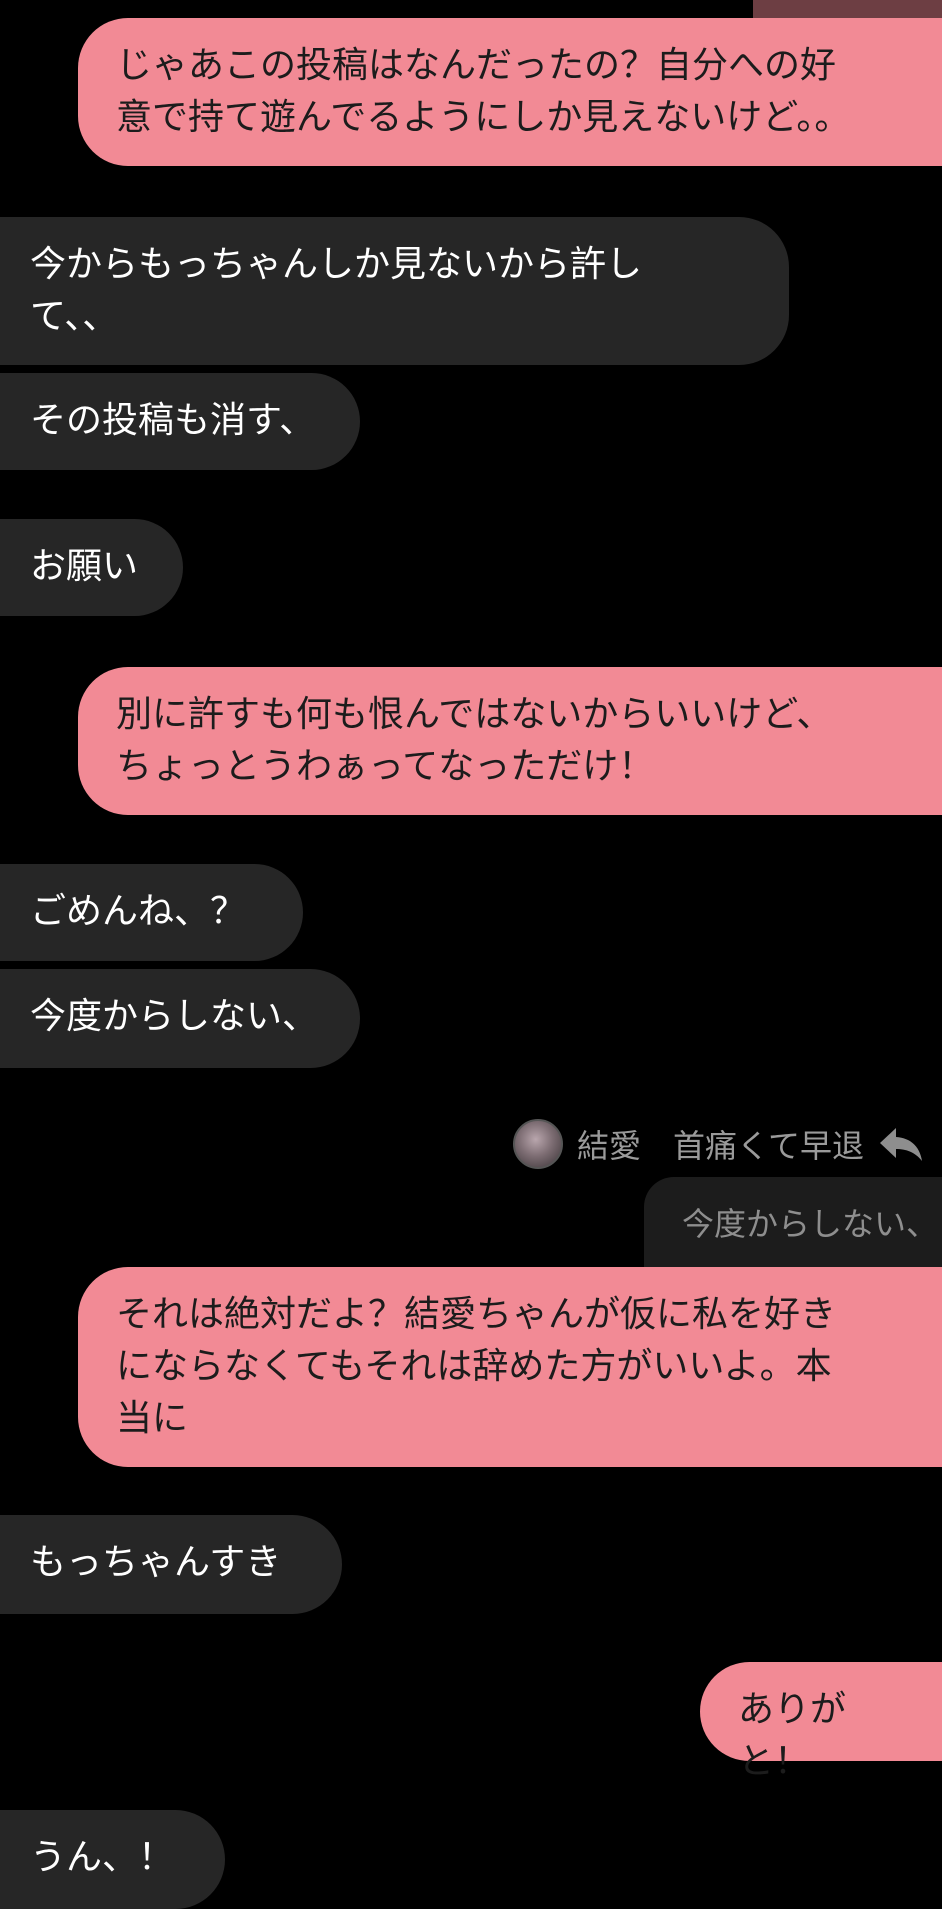 This screenshot has width=942, height=1909. Describe the element at coordinates (151, 912) in the screenshot. I see `message-incoming: ごめんね、？` at that location.